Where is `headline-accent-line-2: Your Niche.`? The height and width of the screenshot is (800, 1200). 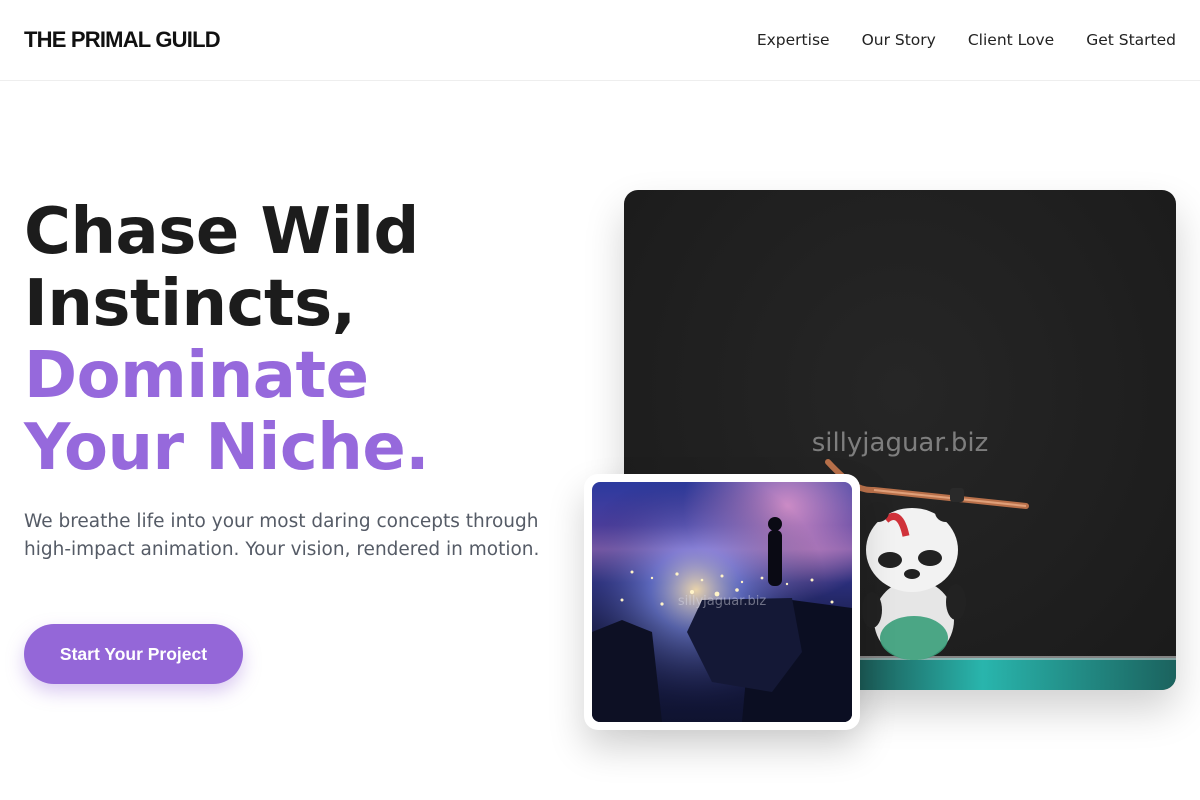 headline-accent-line-2: Your Niche. is located at coordinates (227, 448).